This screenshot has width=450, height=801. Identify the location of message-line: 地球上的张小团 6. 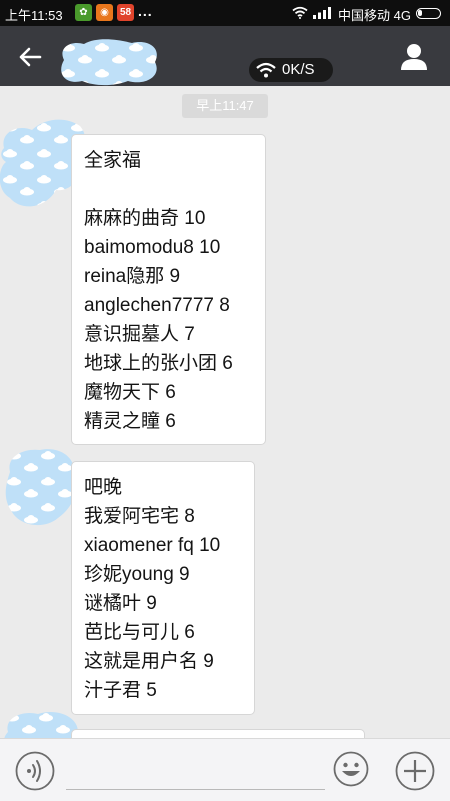
(158, 363).